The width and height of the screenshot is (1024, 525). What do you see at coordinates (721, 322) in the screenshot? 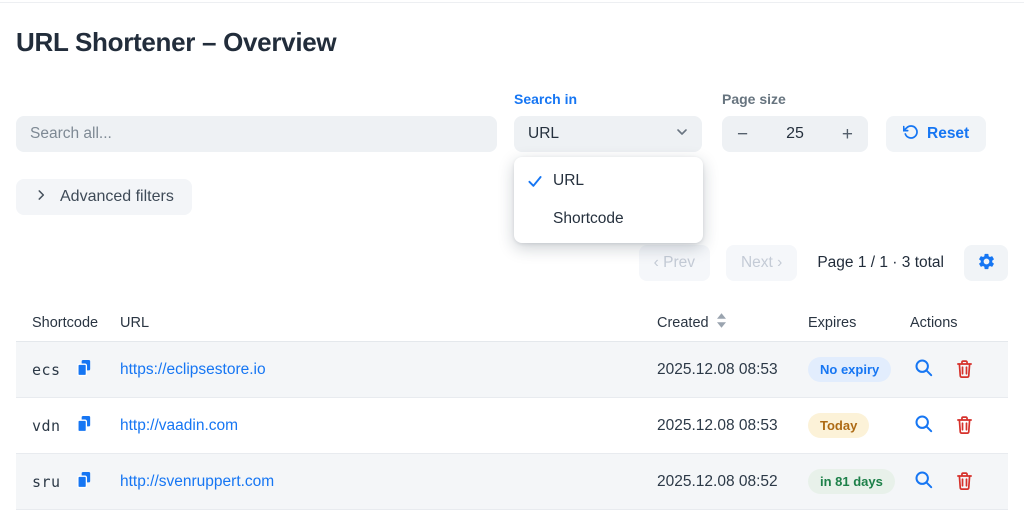
I see `sort-arrows-icon` at bounding box center [721, 322].